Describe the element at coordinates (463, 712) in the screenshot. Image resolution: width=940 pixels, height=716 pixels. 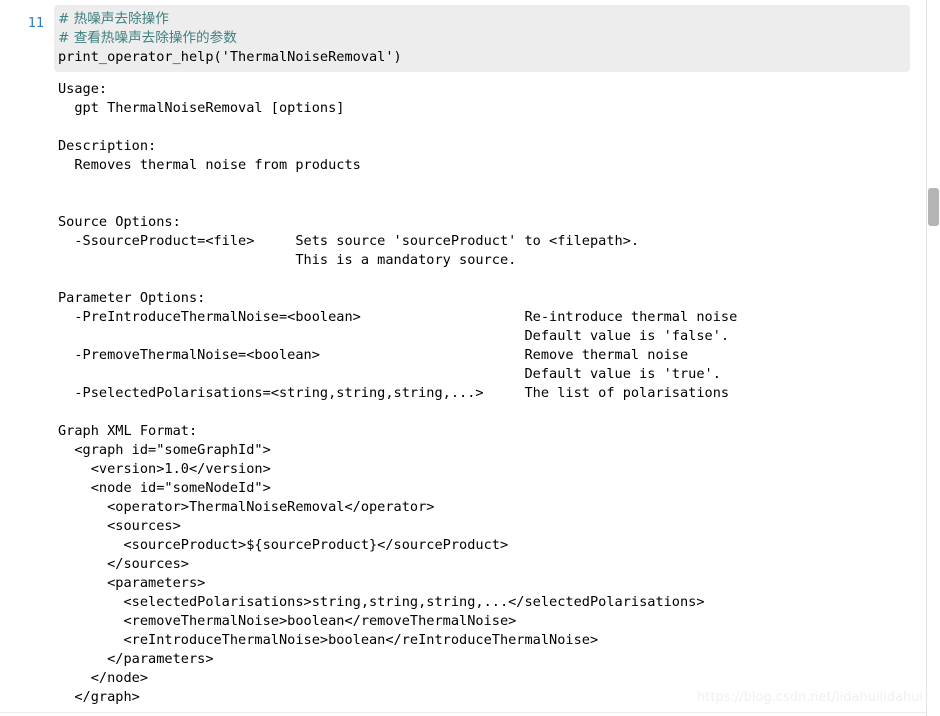
I see `bottom-divider` at that location.